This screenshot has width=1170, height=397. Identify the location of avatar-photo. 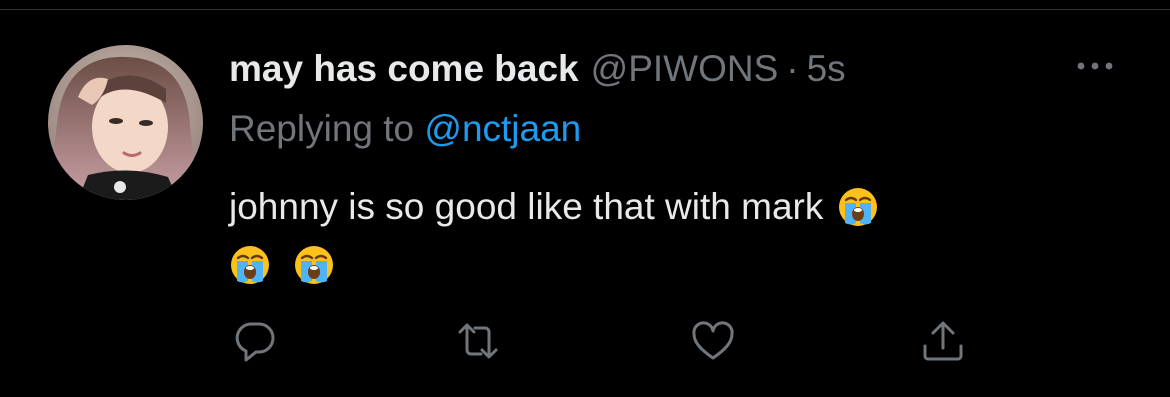
(125, 122).